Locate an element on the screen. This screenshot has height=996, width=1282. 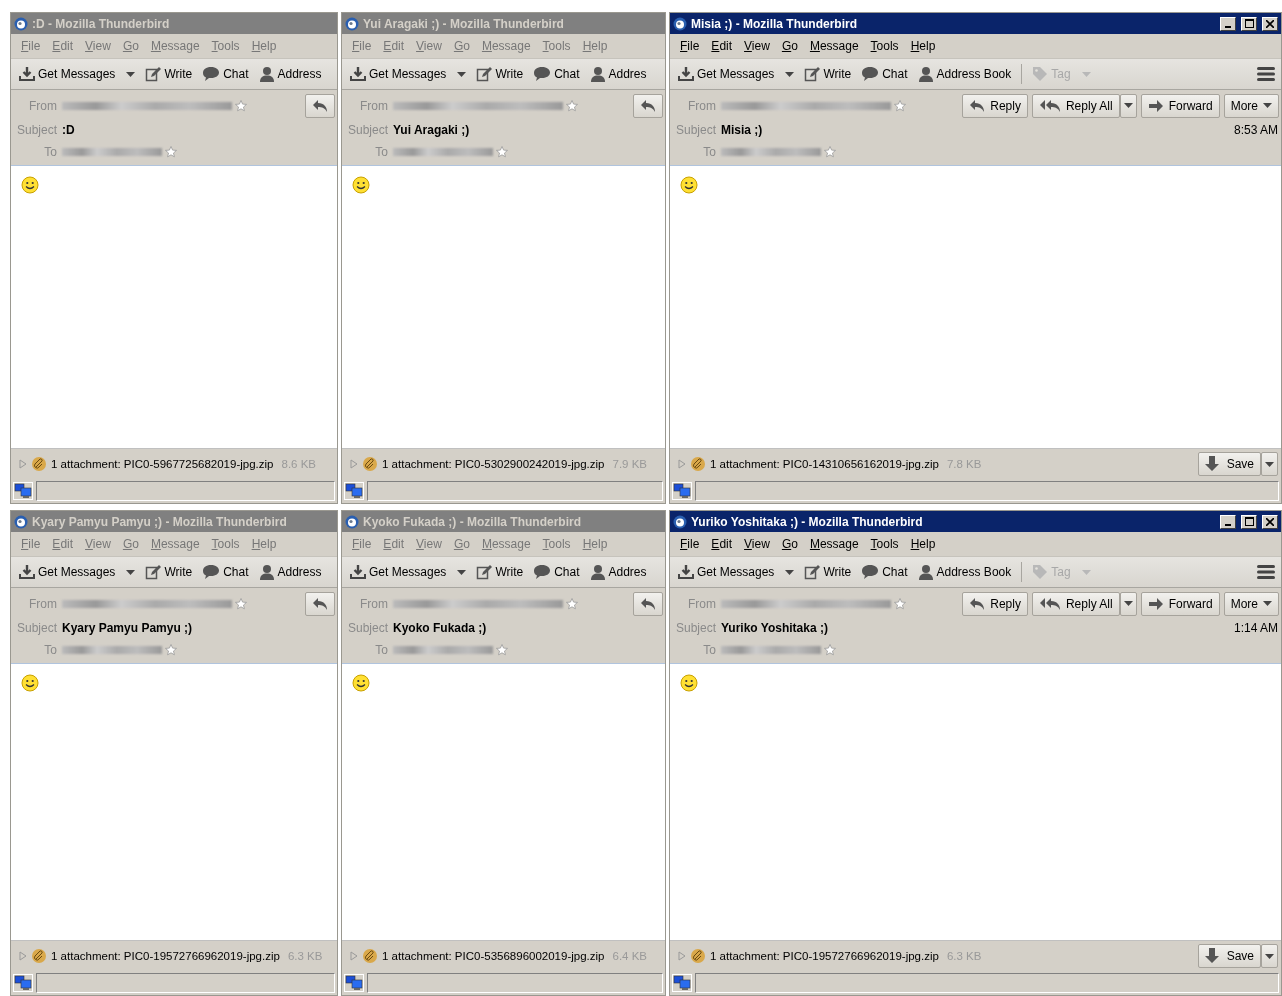
download-arrow-icon is located at coordinates (1211, 464).